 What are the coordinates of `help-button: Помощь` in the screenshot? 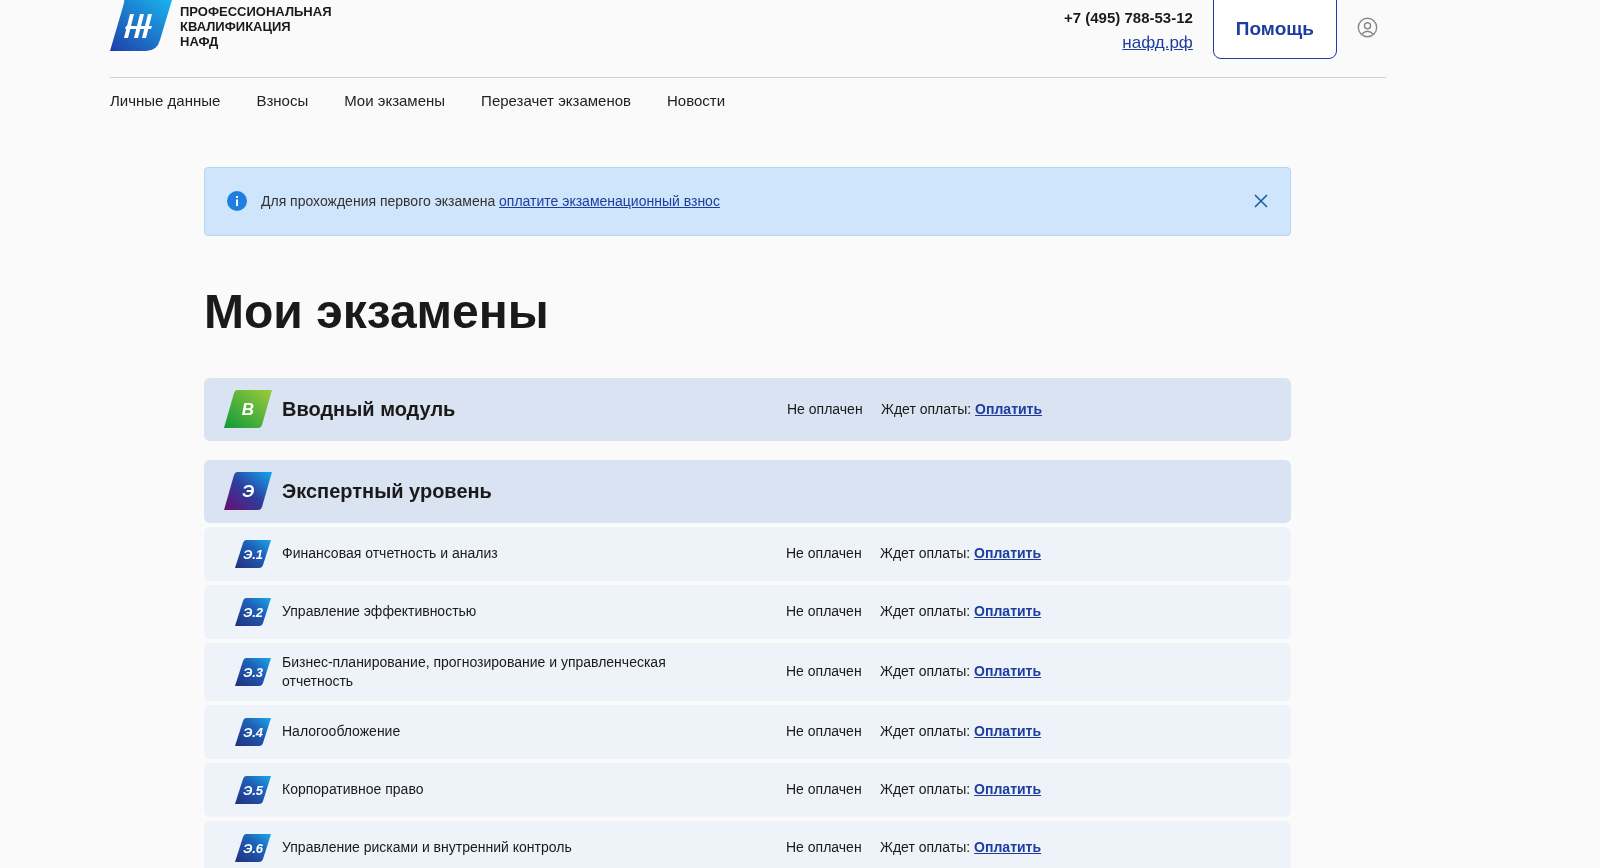 It's located at (1274, 29).